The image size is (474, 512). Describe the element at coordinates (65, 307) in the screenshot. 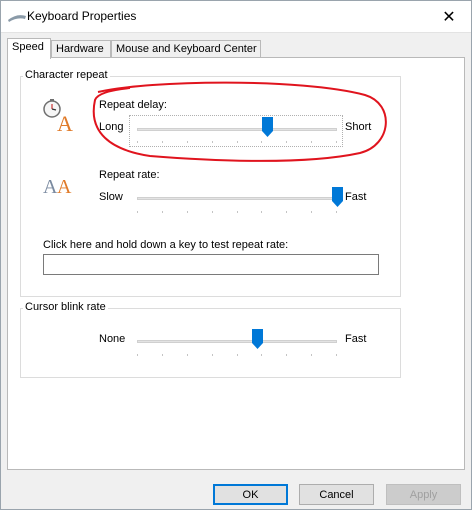

I see `cursor-blink-rate-label: Cursor blink rate` at that location.